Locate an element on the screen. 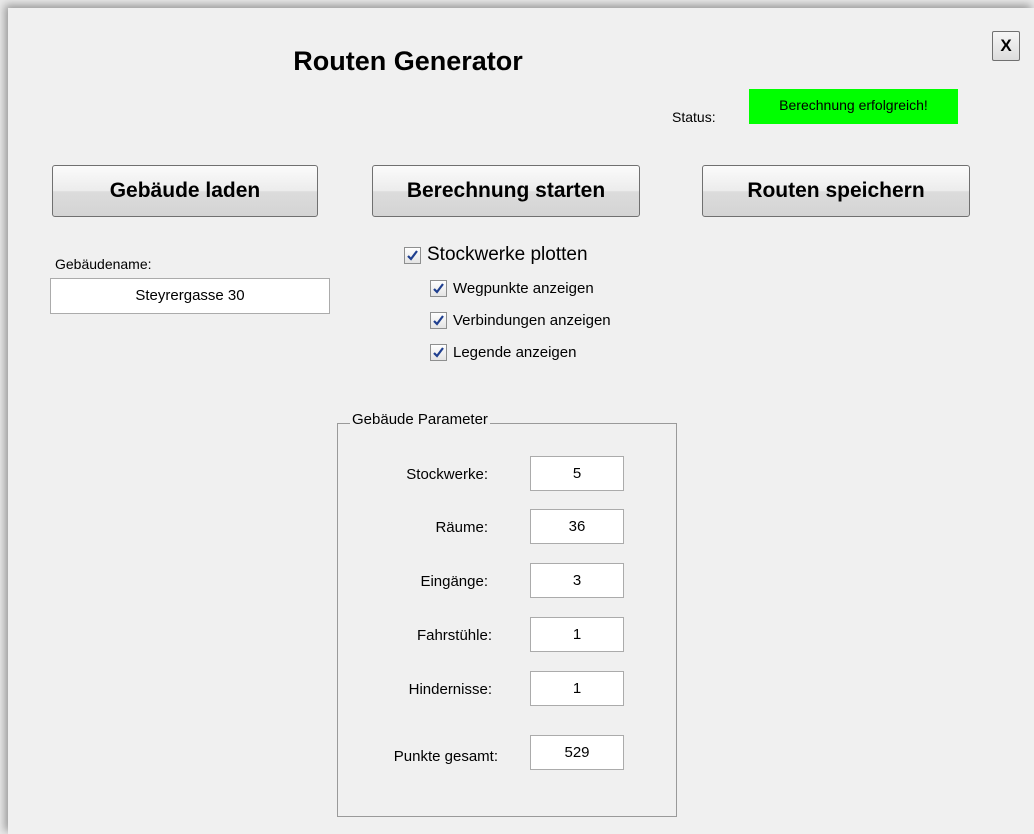 The height and width of the screenshot is (834, 1034). obstacles-label: Hindernisse: is located at coordinates (450, 689).